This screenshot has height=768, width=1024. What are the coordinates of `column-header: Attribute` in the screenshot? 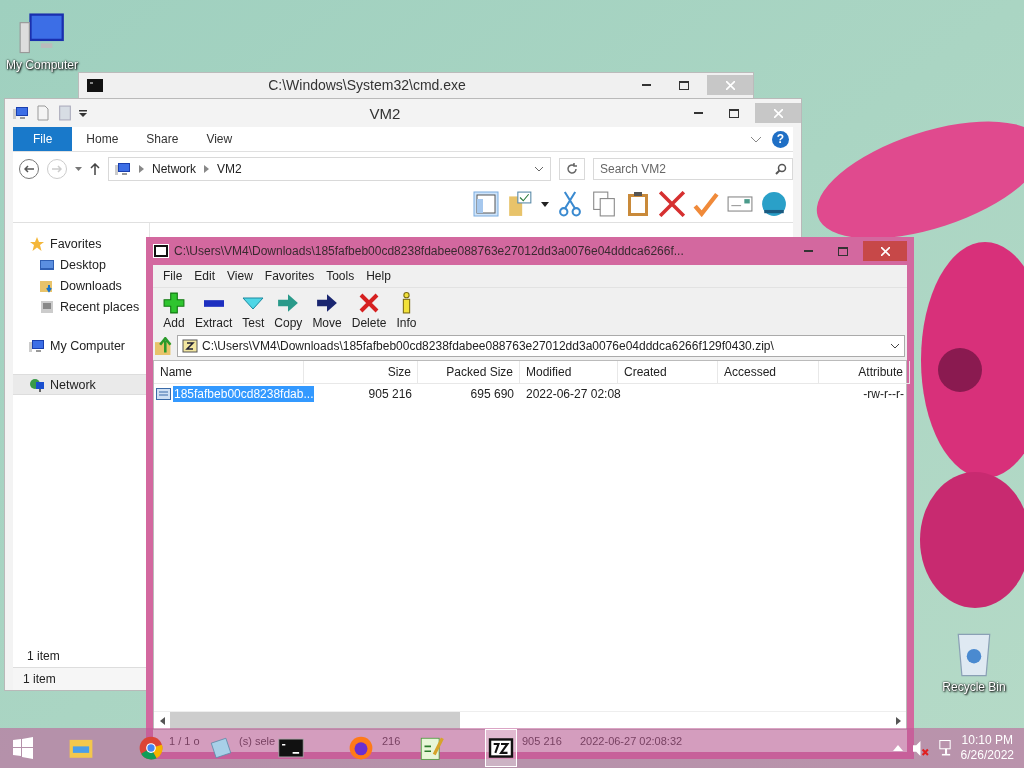 It's located at (864, 372).